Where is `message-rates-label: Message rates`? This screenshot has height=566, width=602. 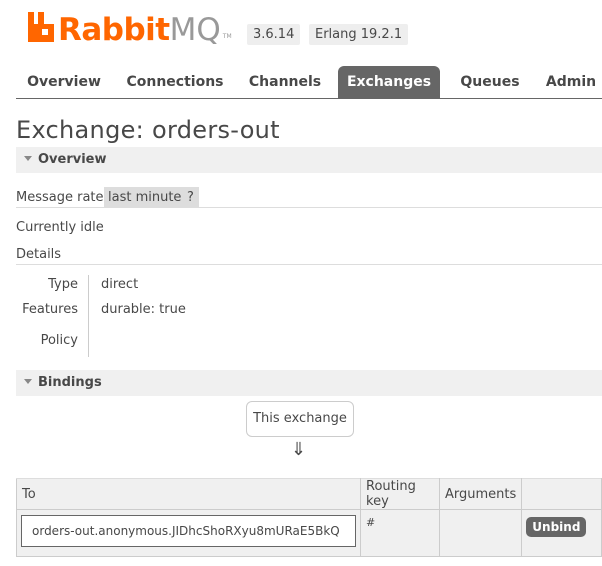 message-rates-label: Message rates is located at coordinates (63, 197).